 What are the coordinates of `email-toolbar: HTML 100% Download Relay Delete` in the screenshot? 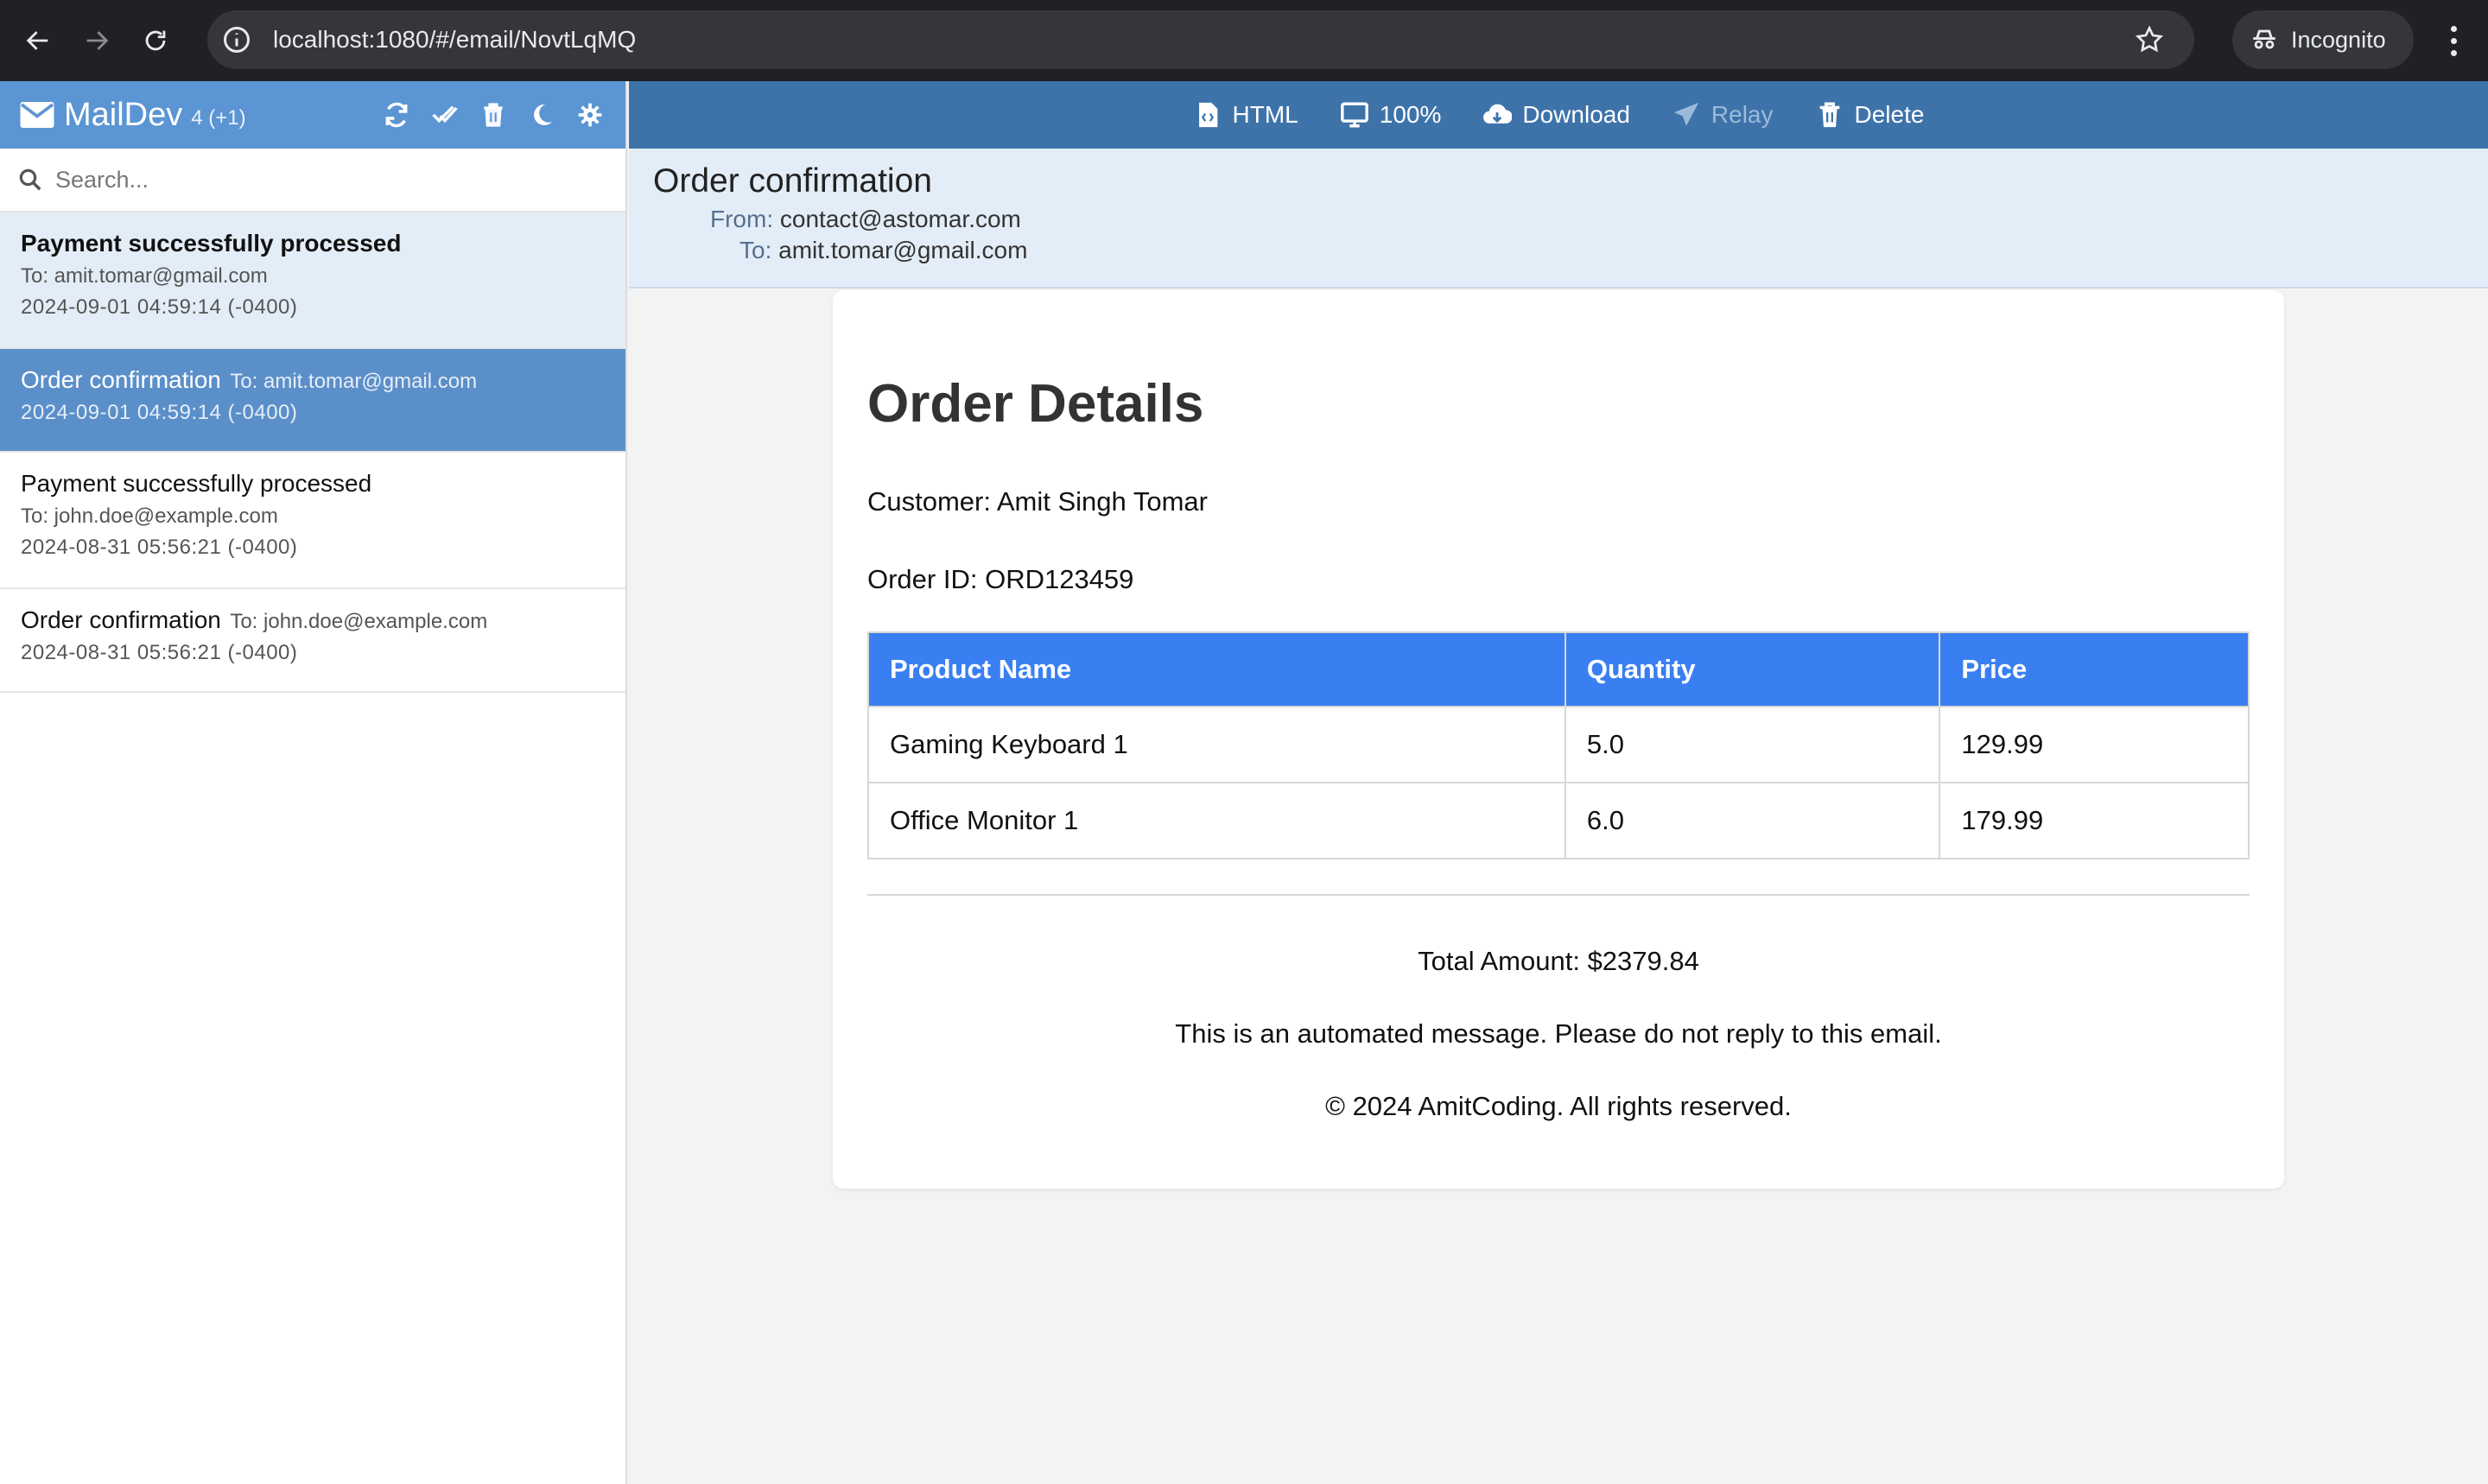 It's located at (1558, 115).